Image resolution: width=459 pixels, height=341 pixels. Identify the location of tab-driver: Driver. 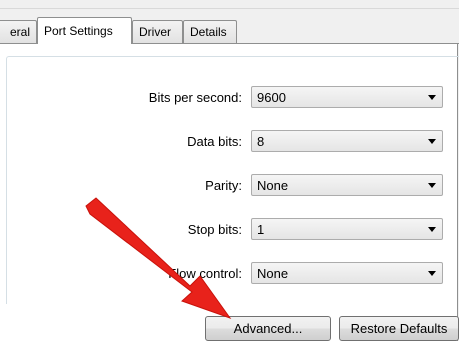
(157, 31).